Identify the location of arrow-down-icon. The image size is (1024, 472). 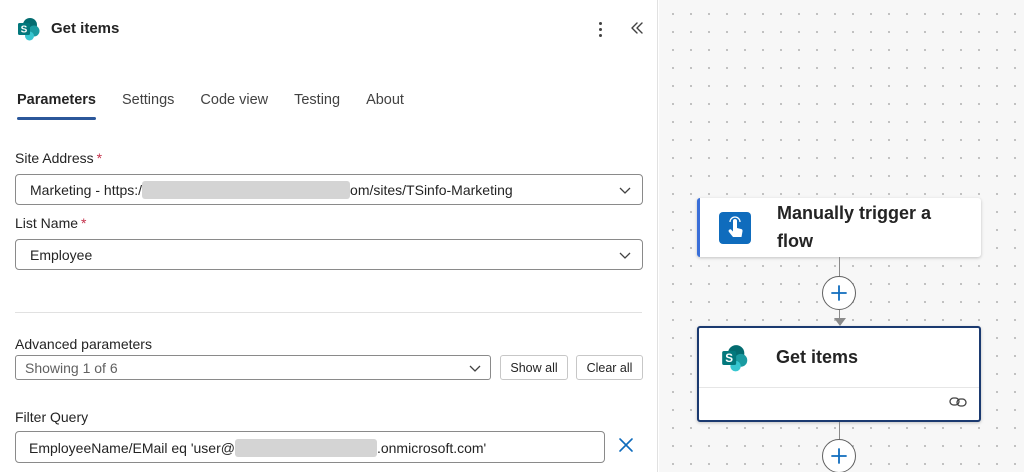
(840, 322).